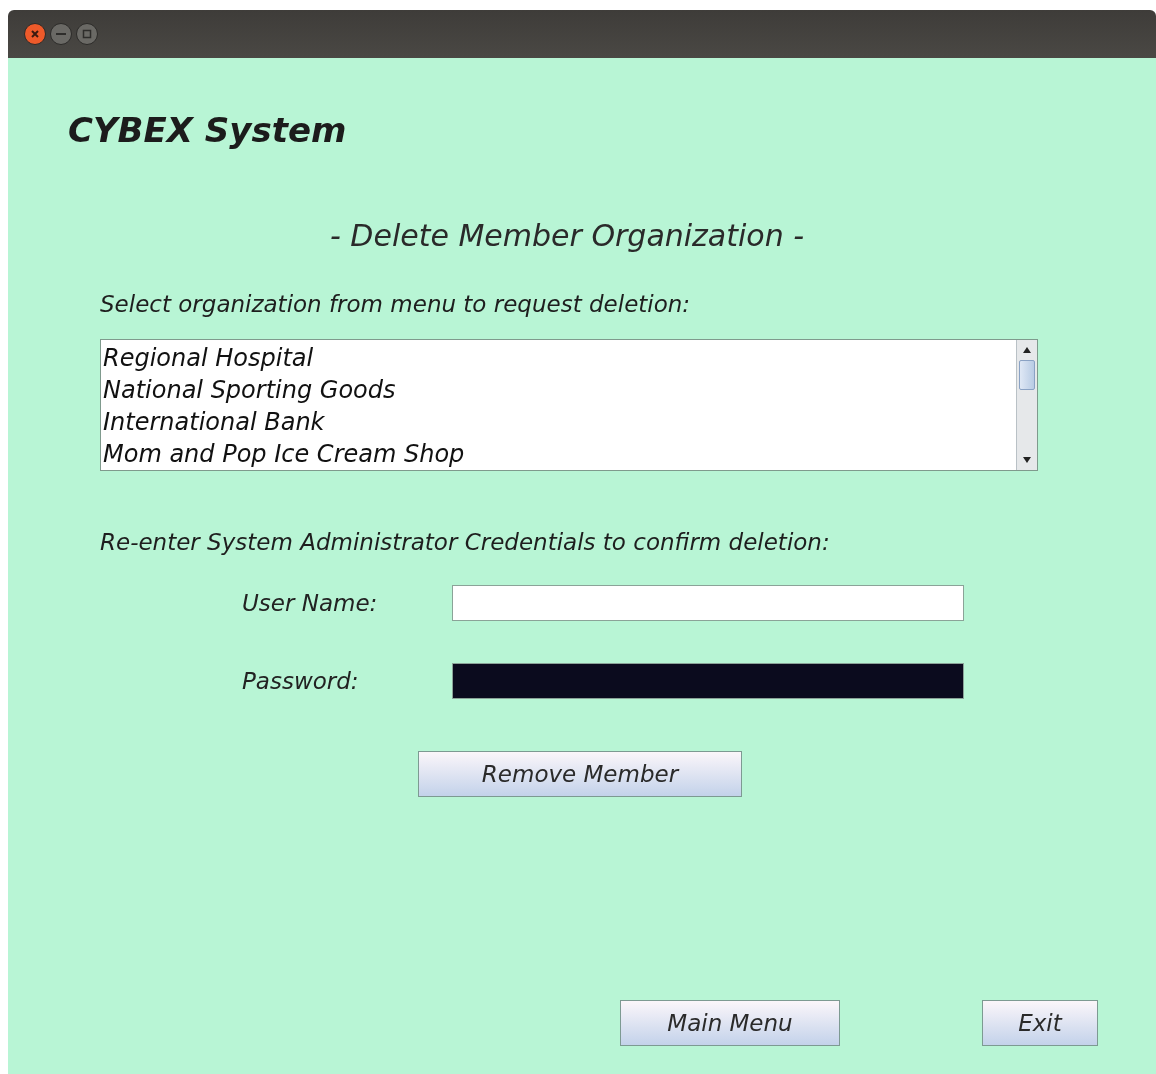 The height and width of the screenshot is (1074, 1156). I want to click on field-label: Password:, so click(300, 681).